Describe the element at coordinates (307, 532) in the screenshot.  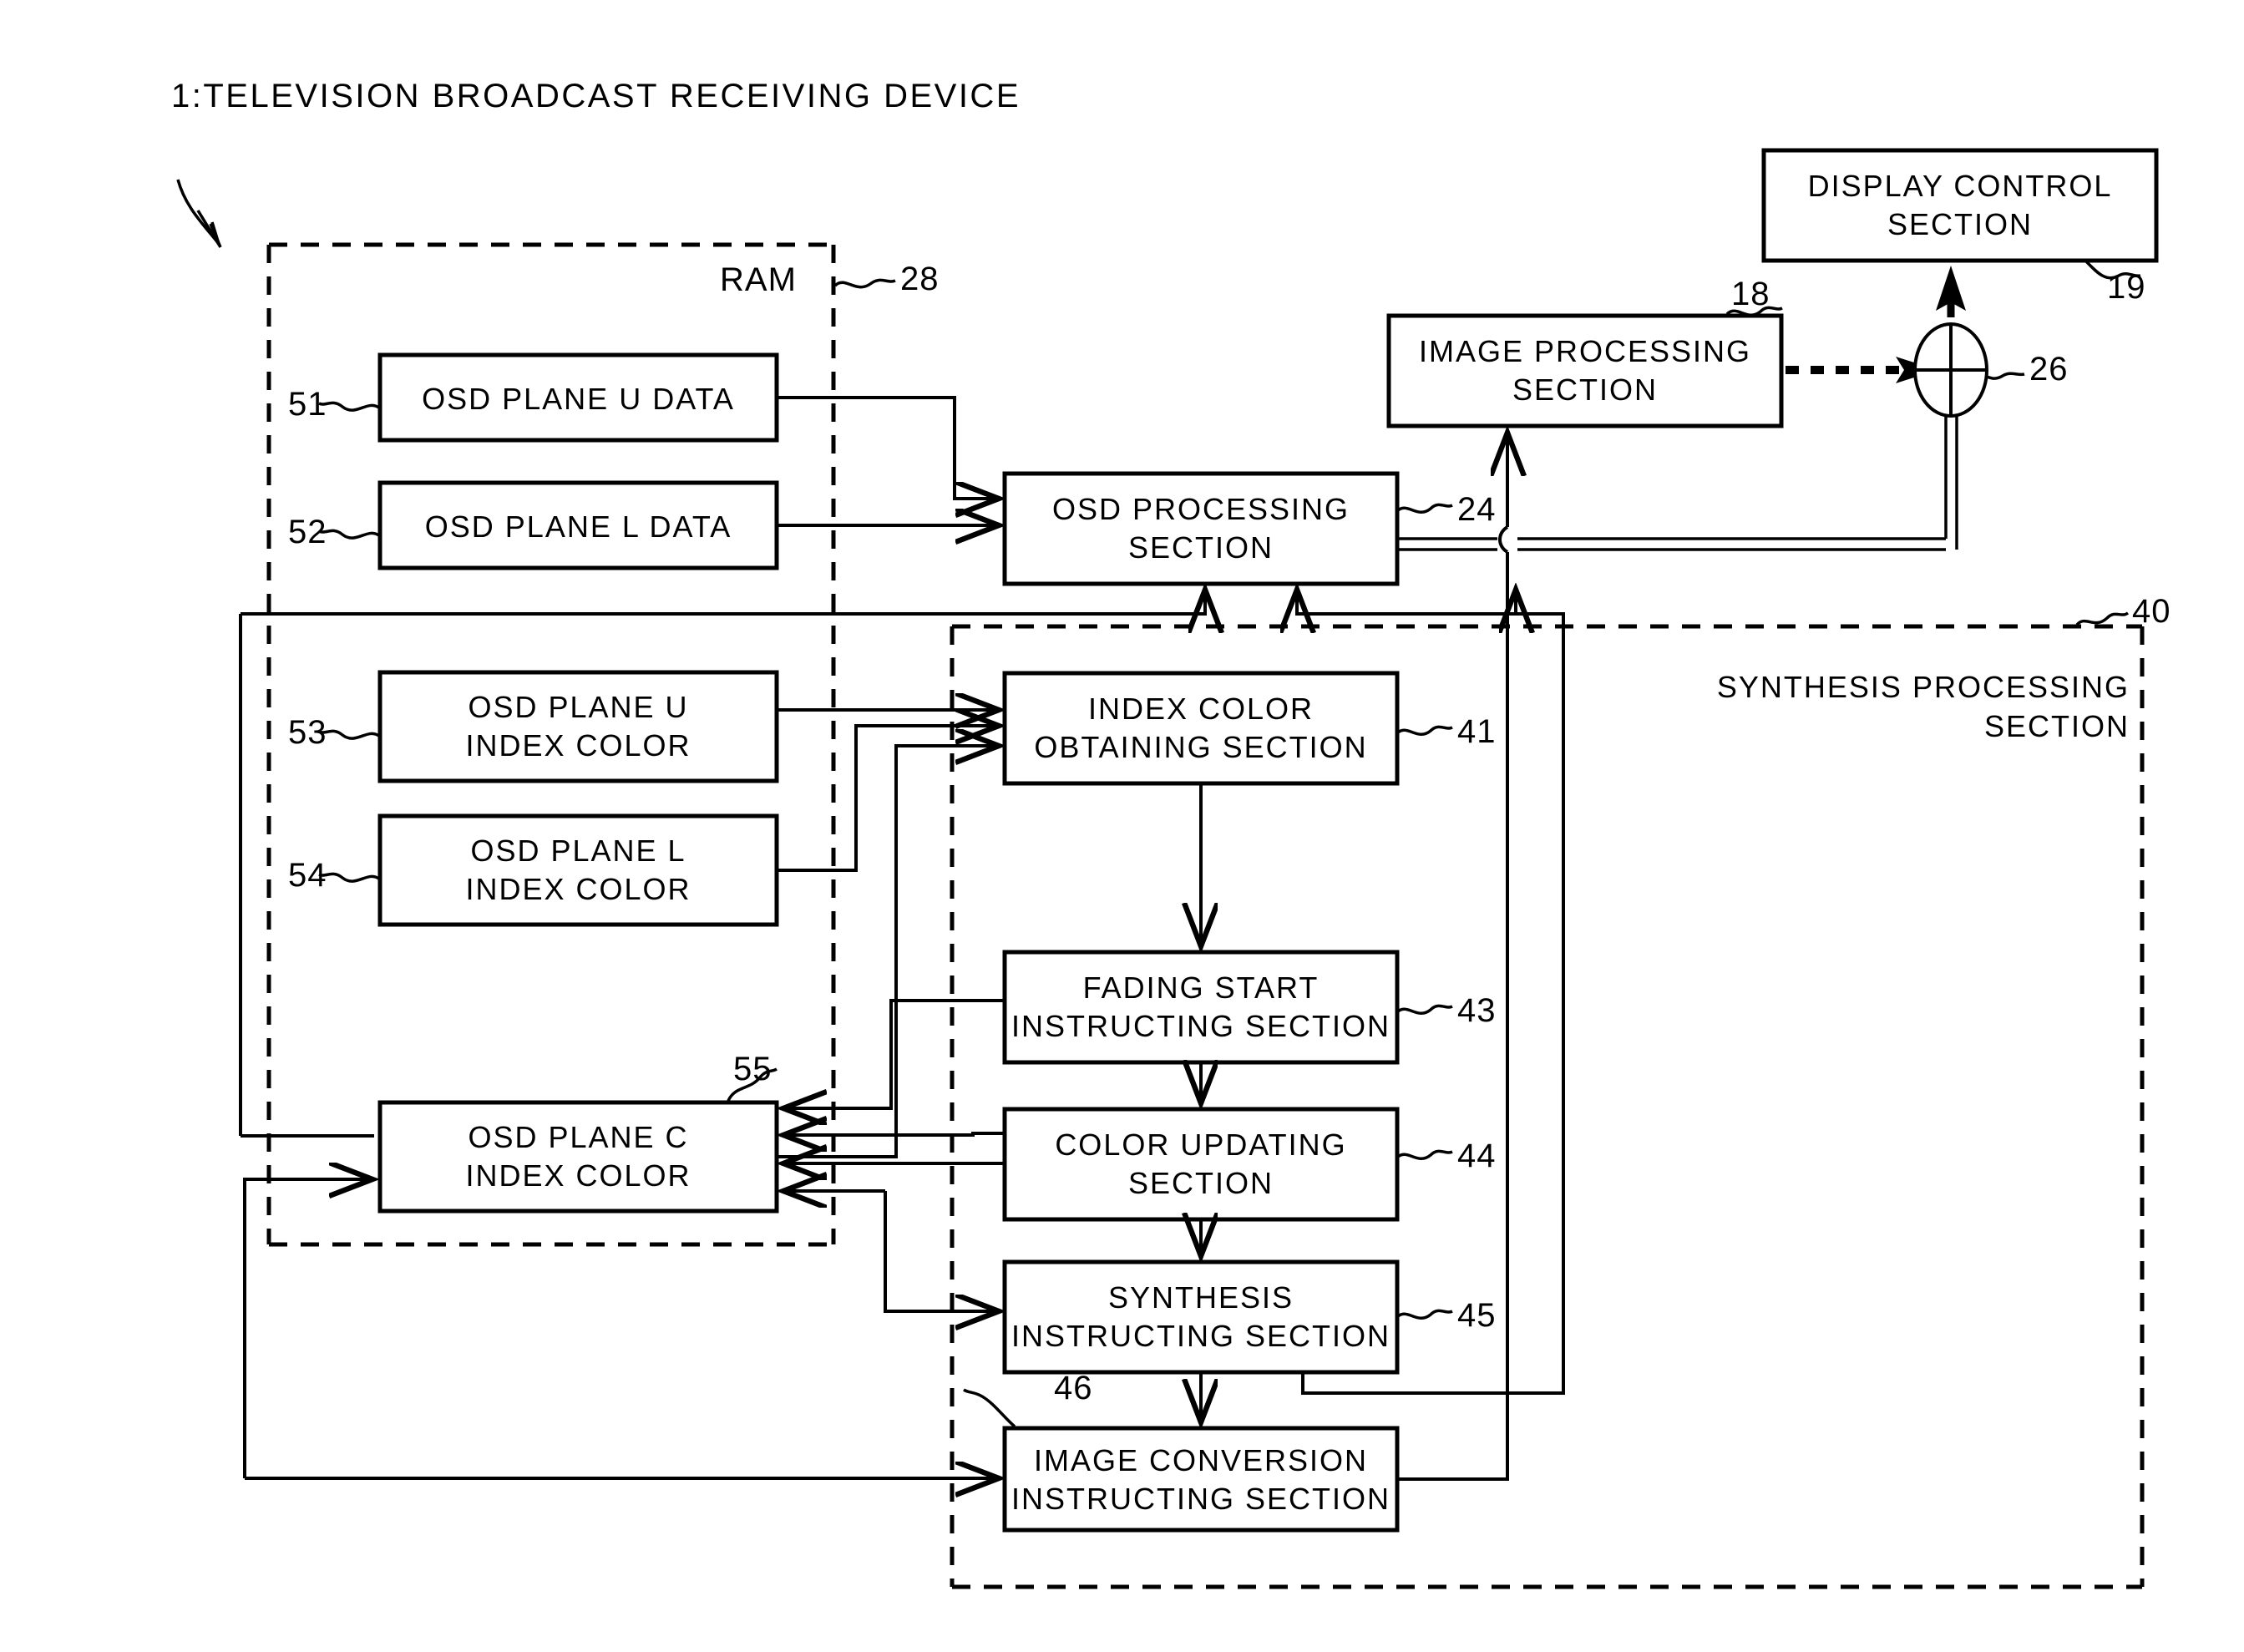
I see `ref-52: 52` at that location.